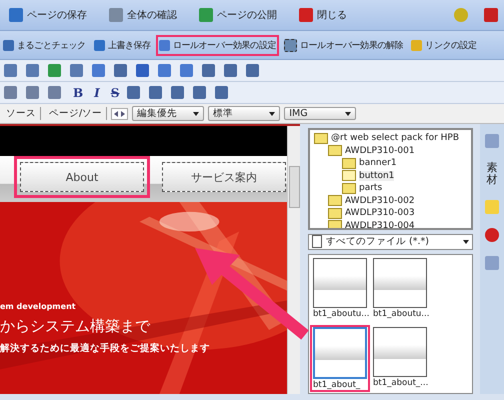  Describe the element at coordinates (378, 163) in the screenshot. I see `tree-item: banner1` at that location.